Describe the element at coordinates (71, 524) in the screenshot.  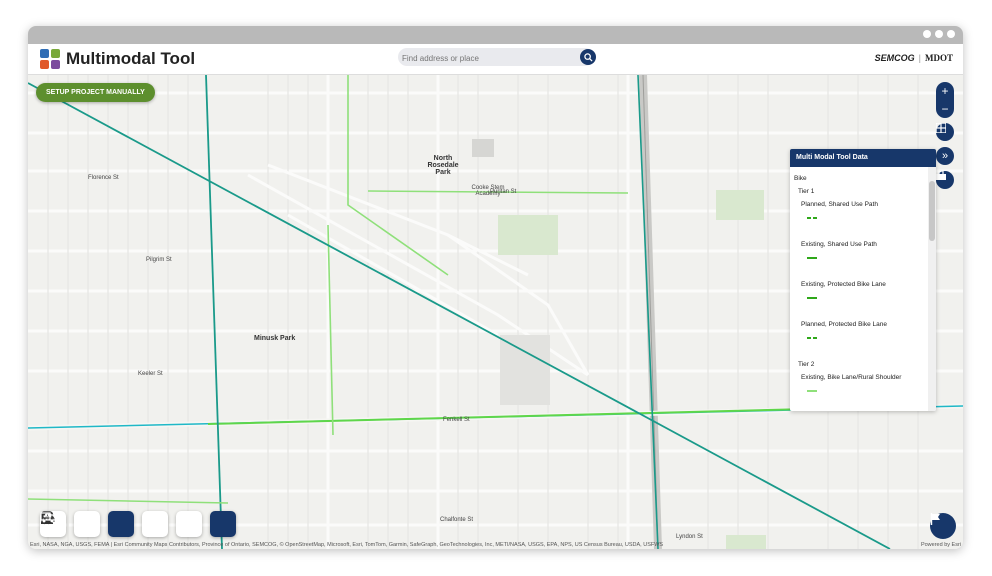
I see `pedestrian-mode-button` at that location.